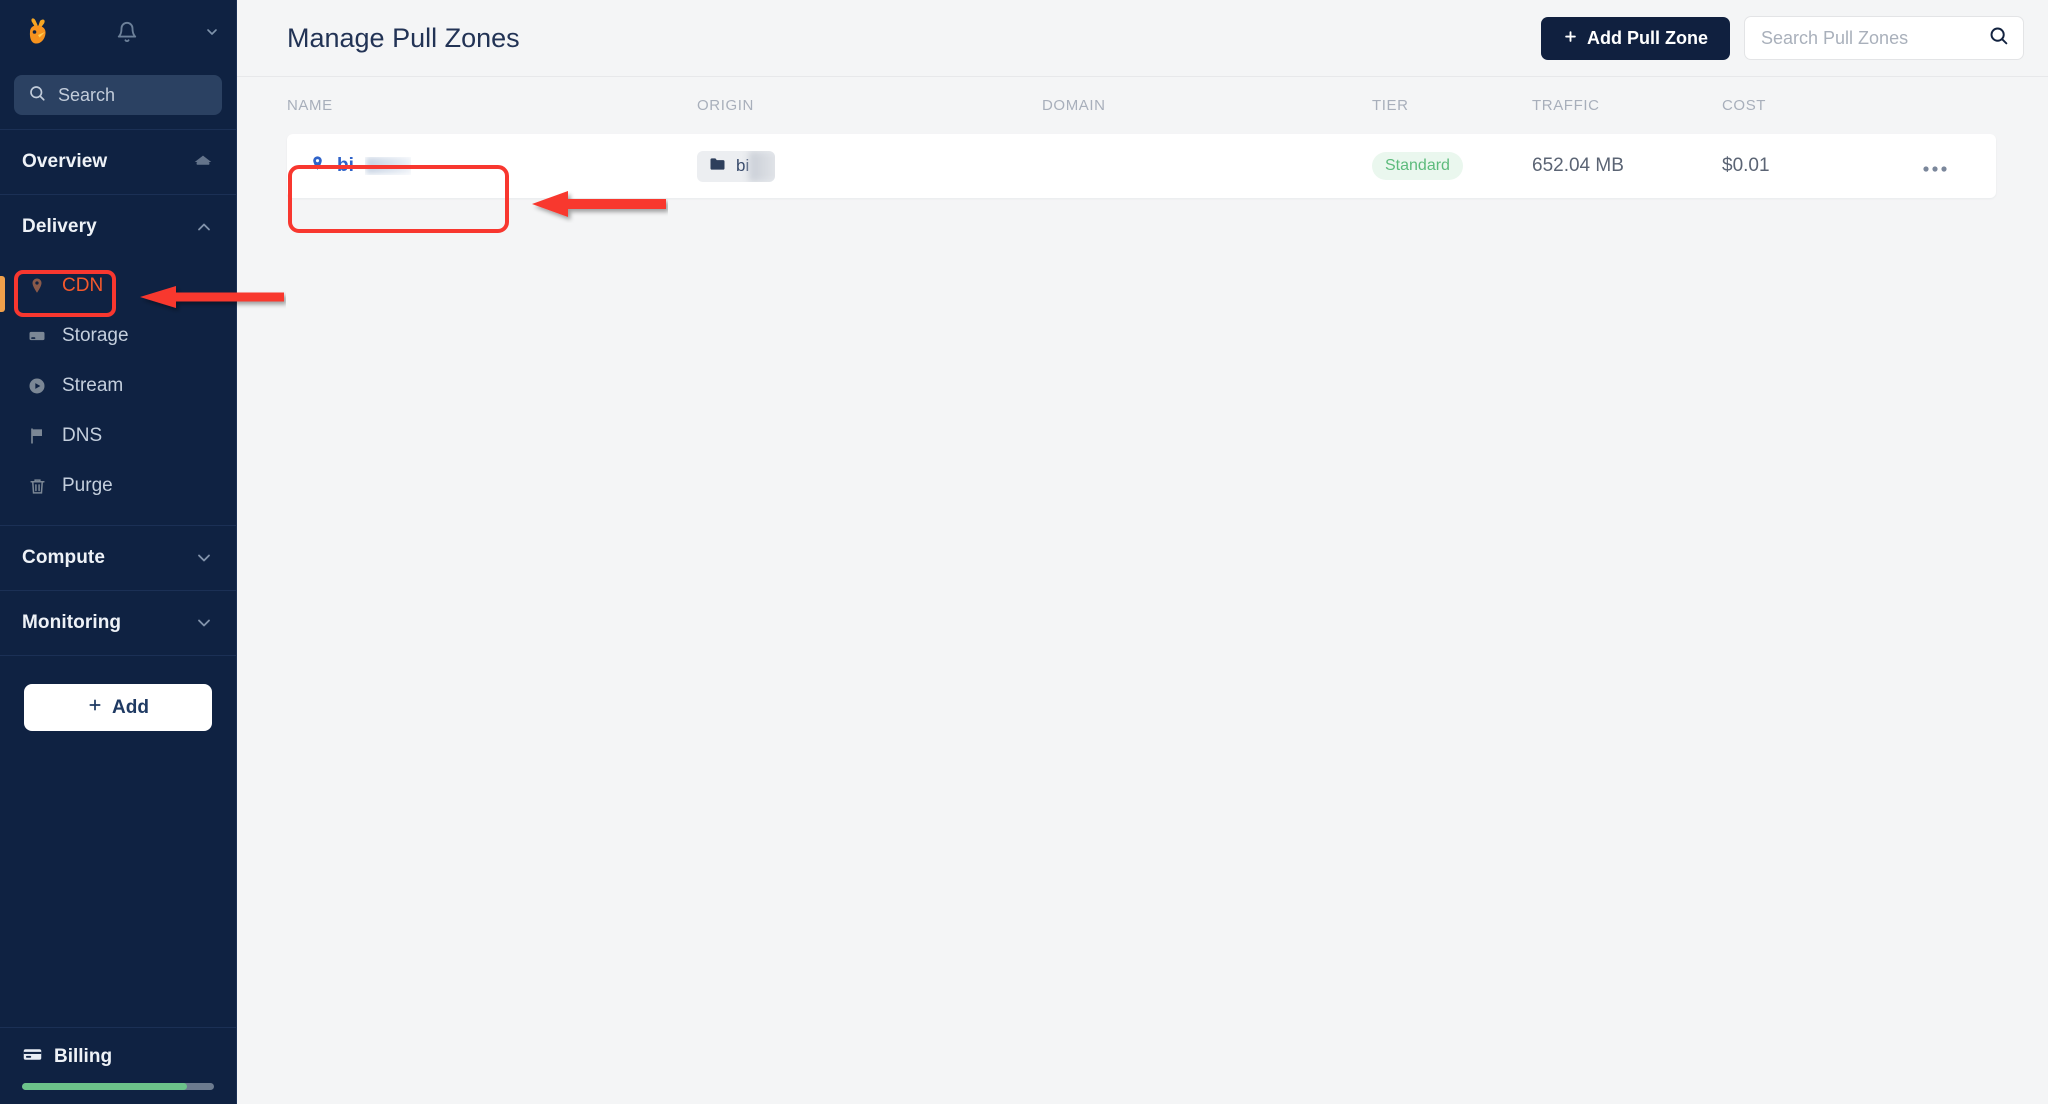 The image size is (2048, 1104). I want to click on sidebar-item-label: DNS, so click(82, 435).